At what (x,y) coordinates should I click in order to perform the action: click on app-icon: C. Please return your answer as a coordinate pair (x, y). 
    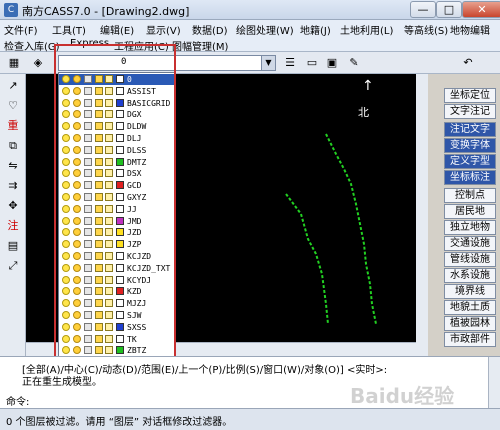
    Looking at the image, I should click on (11, 10).